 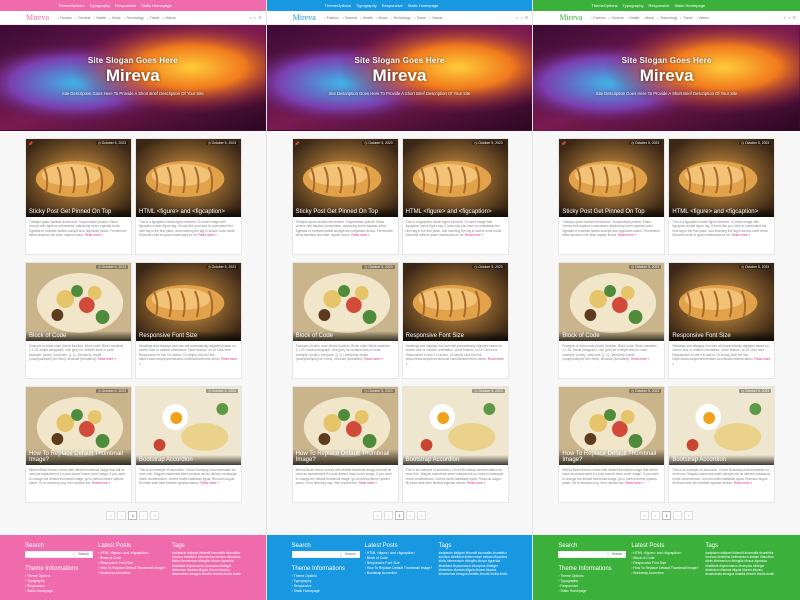 I want to click on menu-icon: ☰, so click(x=794, y=17).